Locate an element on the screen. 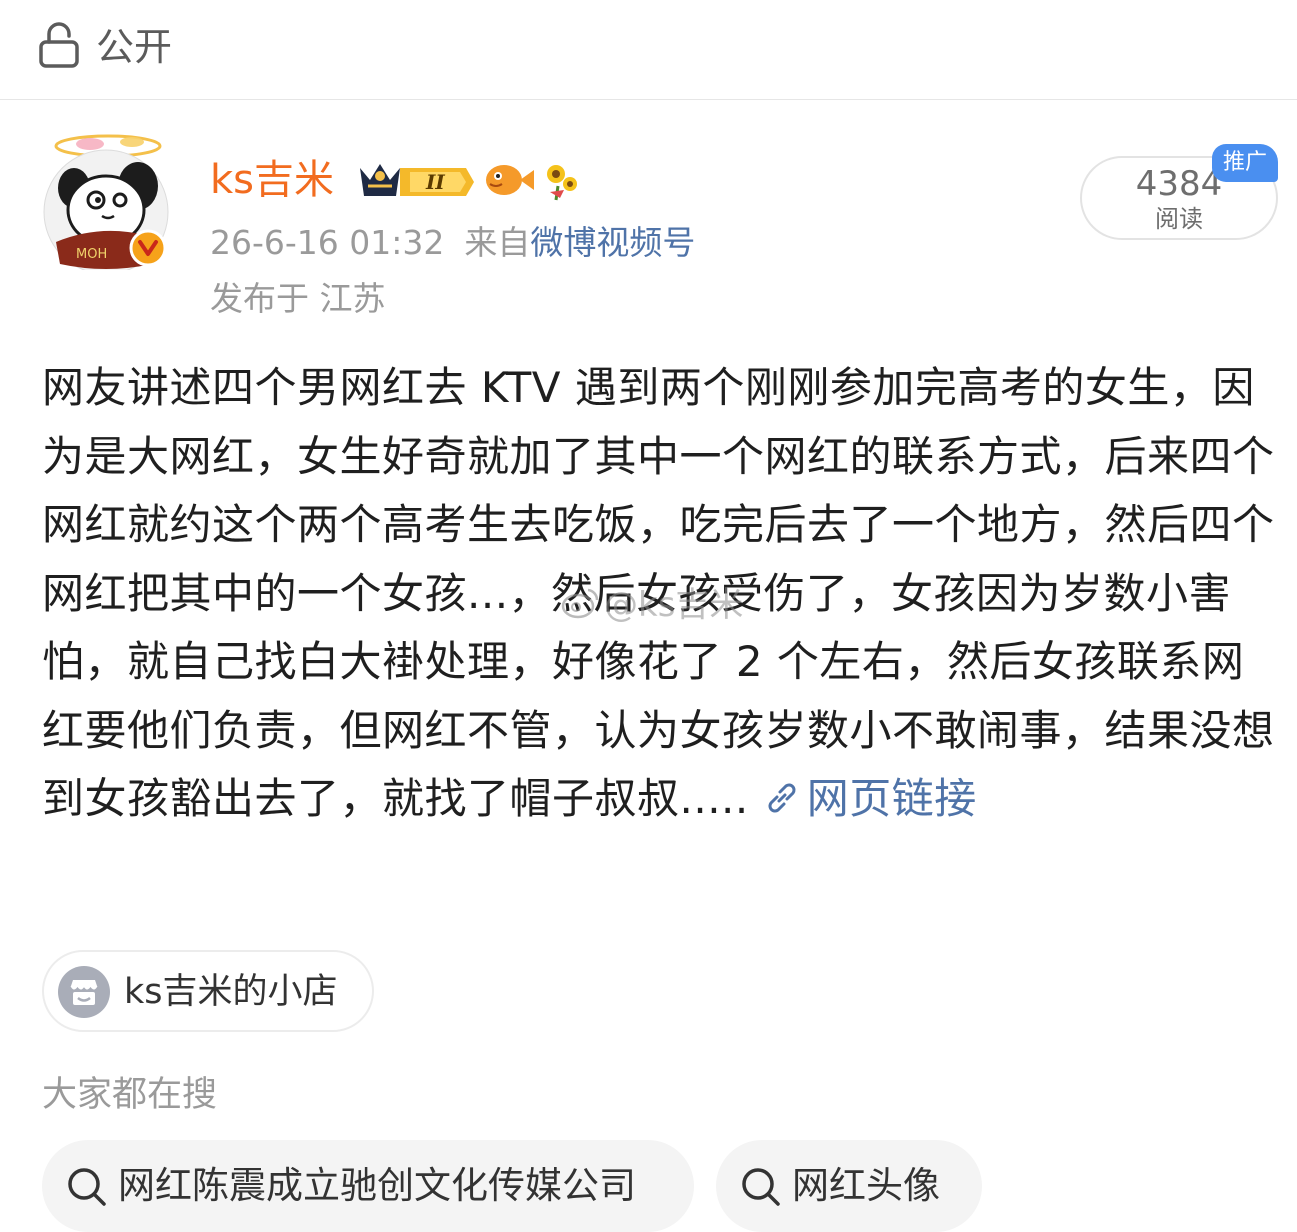  post-timestamp: 26-6-16 01:32 is located at coordinates (327, 242).